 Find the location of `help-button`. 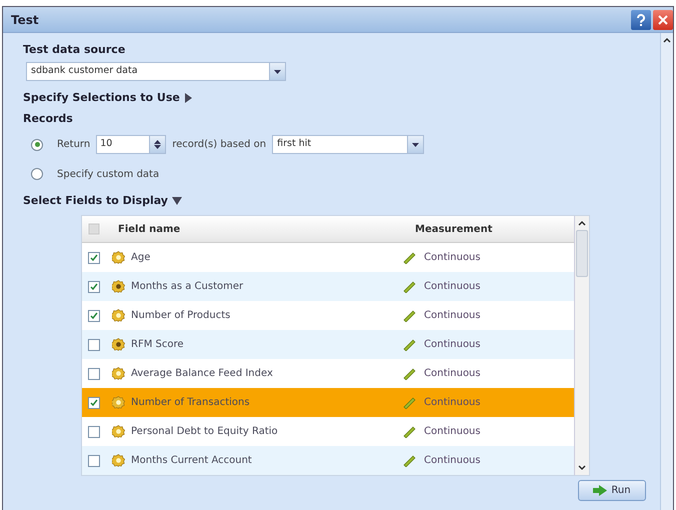

help-button is located at coordinates (641, 20).